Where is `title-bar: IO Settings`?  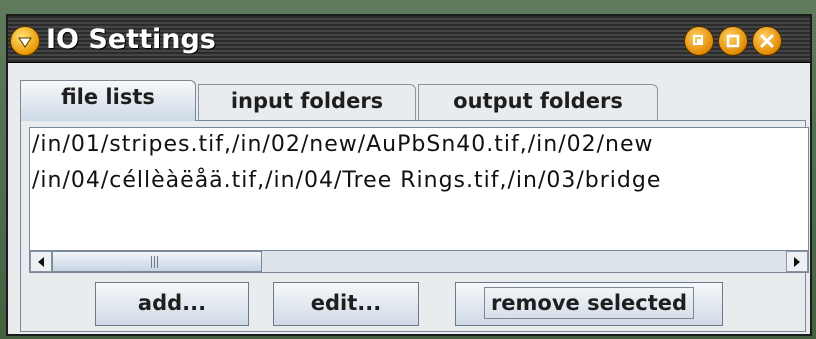 title-bar: IO Settings is located at coordinates (409, 39).